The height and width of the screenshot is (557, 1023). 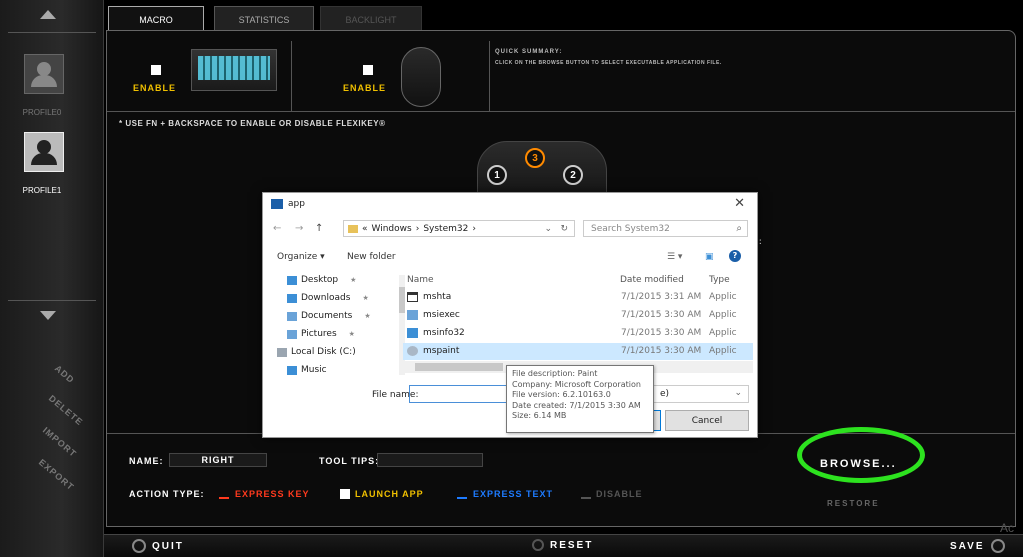 What do you see at coordinates (630, 228) in the screenshot?
I see `search-placeholder: Search System32` at bounding box center [630, 228].